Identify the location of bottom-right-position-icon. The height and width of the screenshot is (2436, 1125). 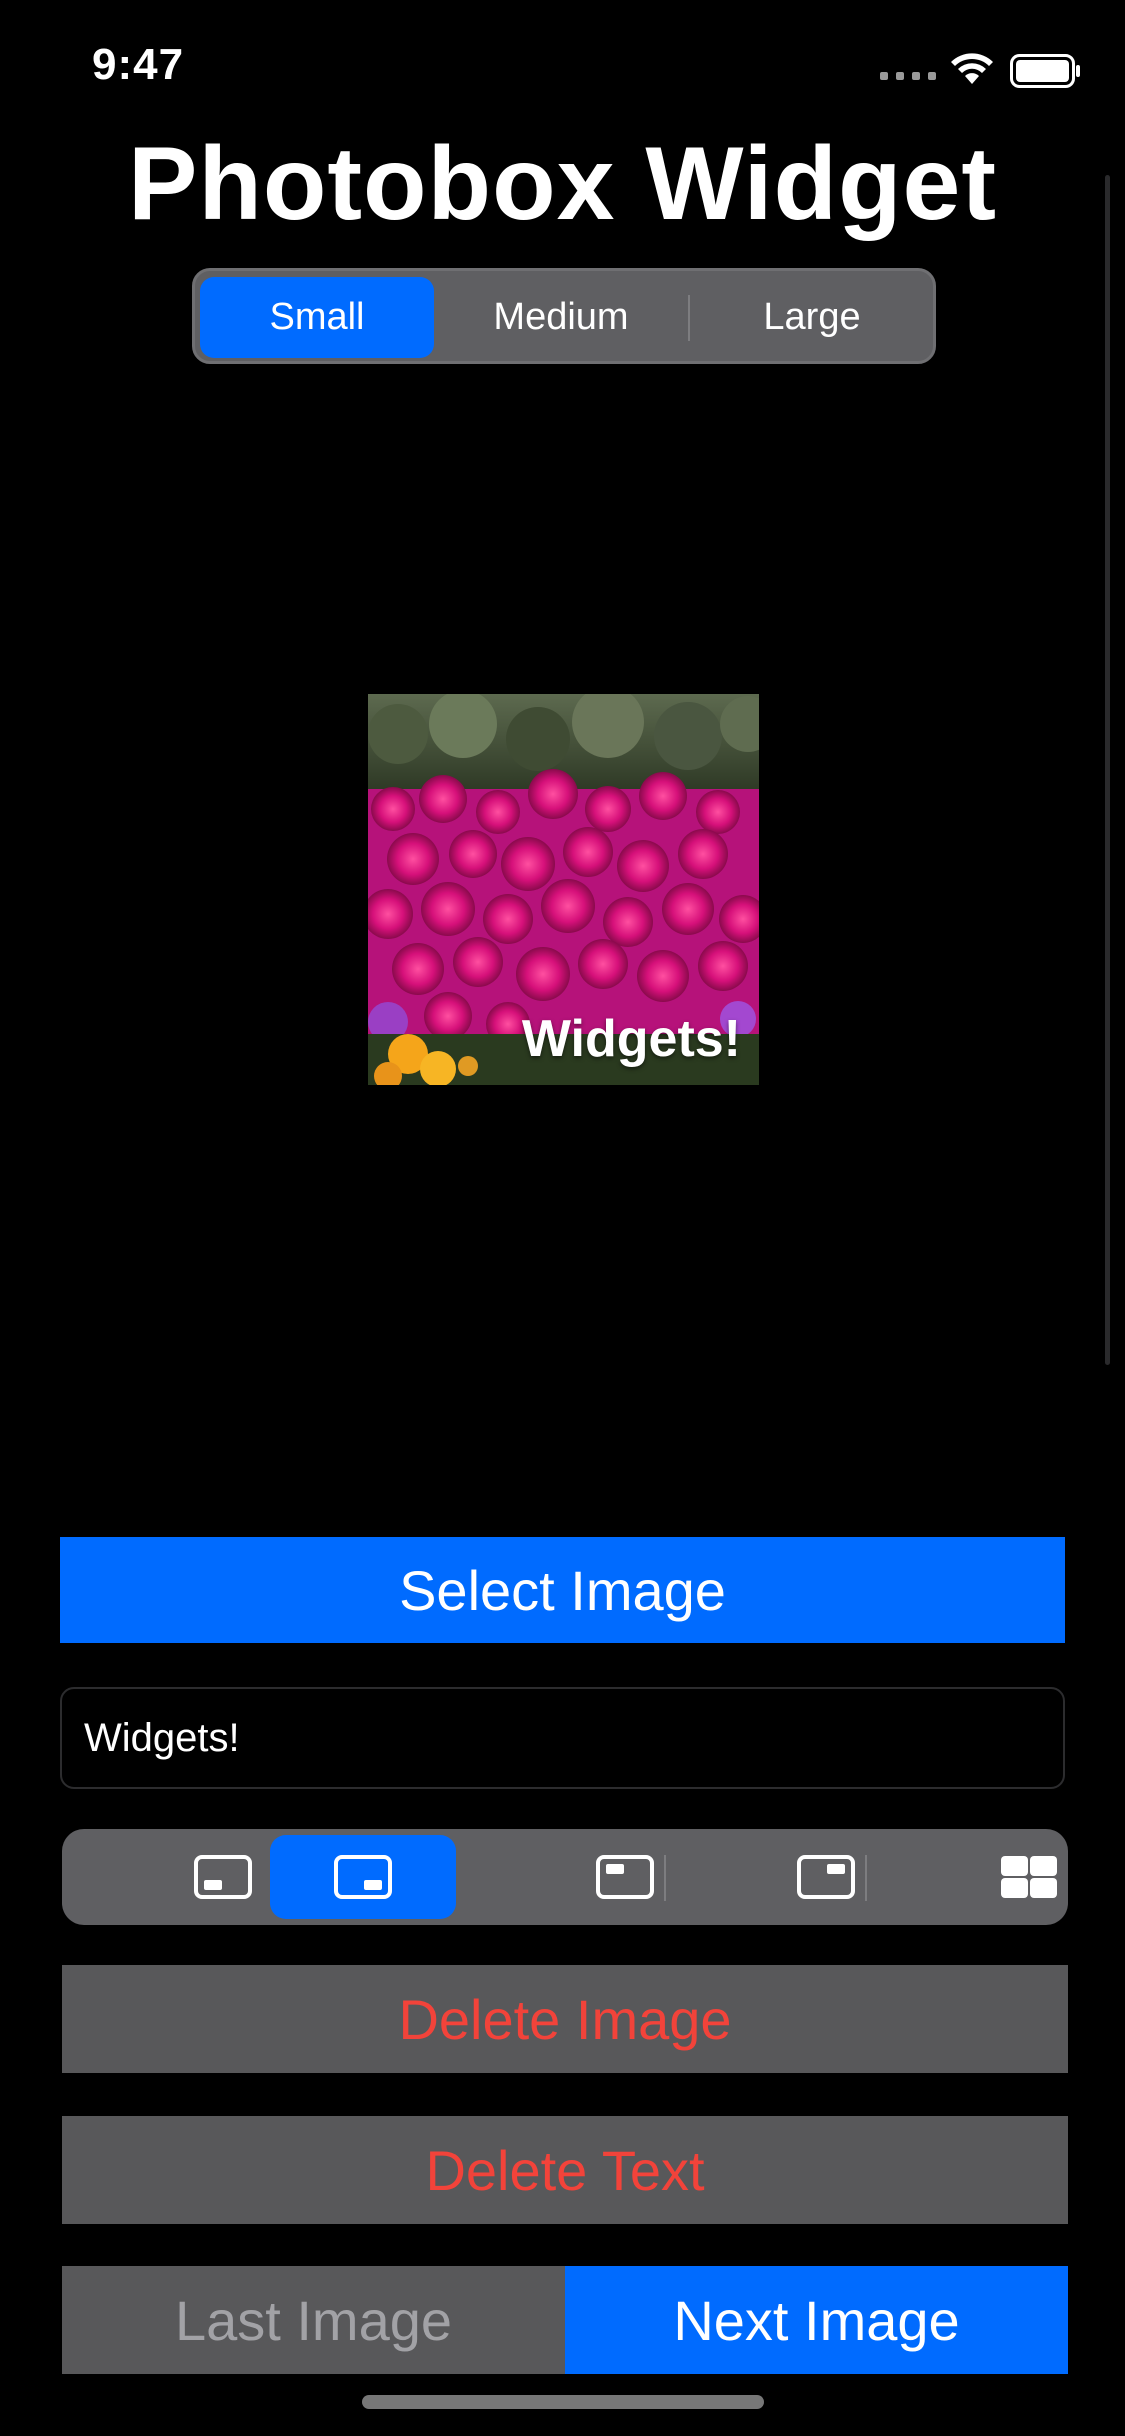
(363, 1877).